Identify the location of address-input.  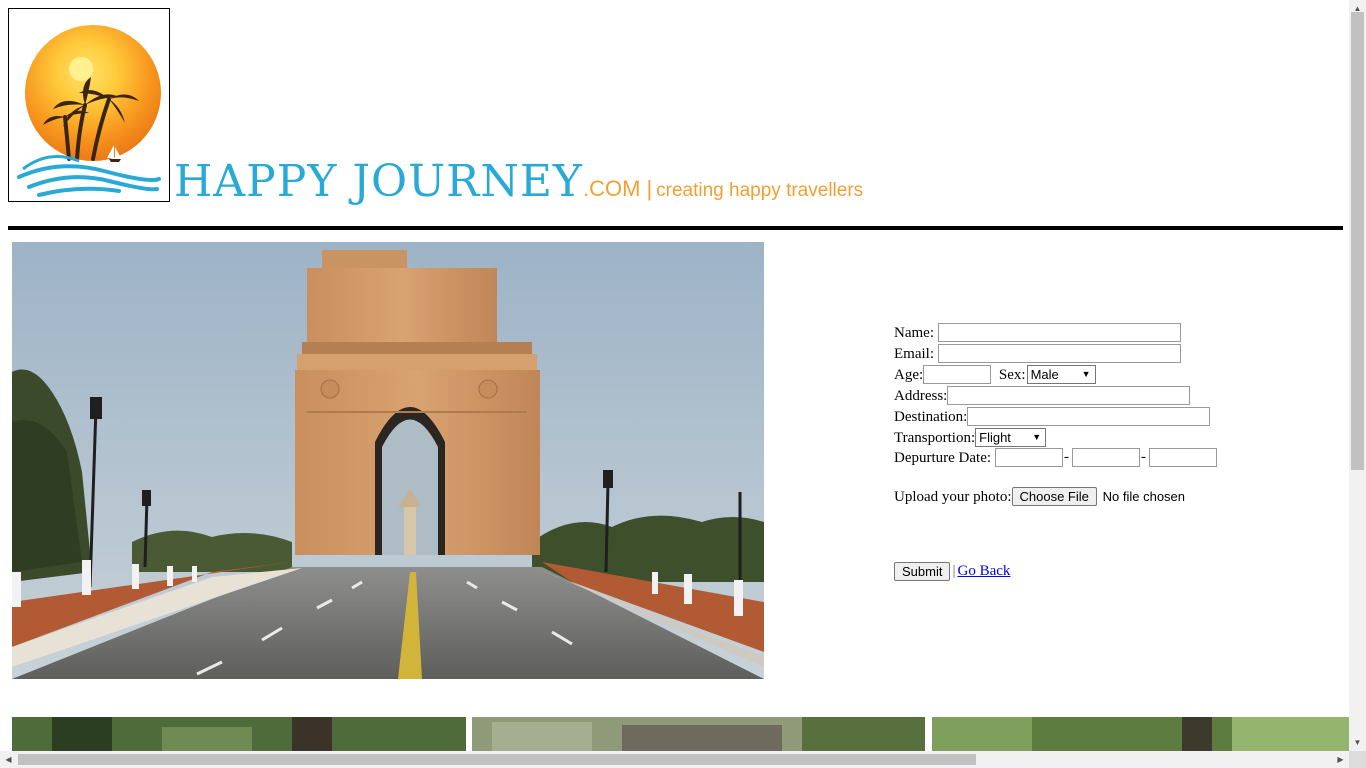
(1069, 396).